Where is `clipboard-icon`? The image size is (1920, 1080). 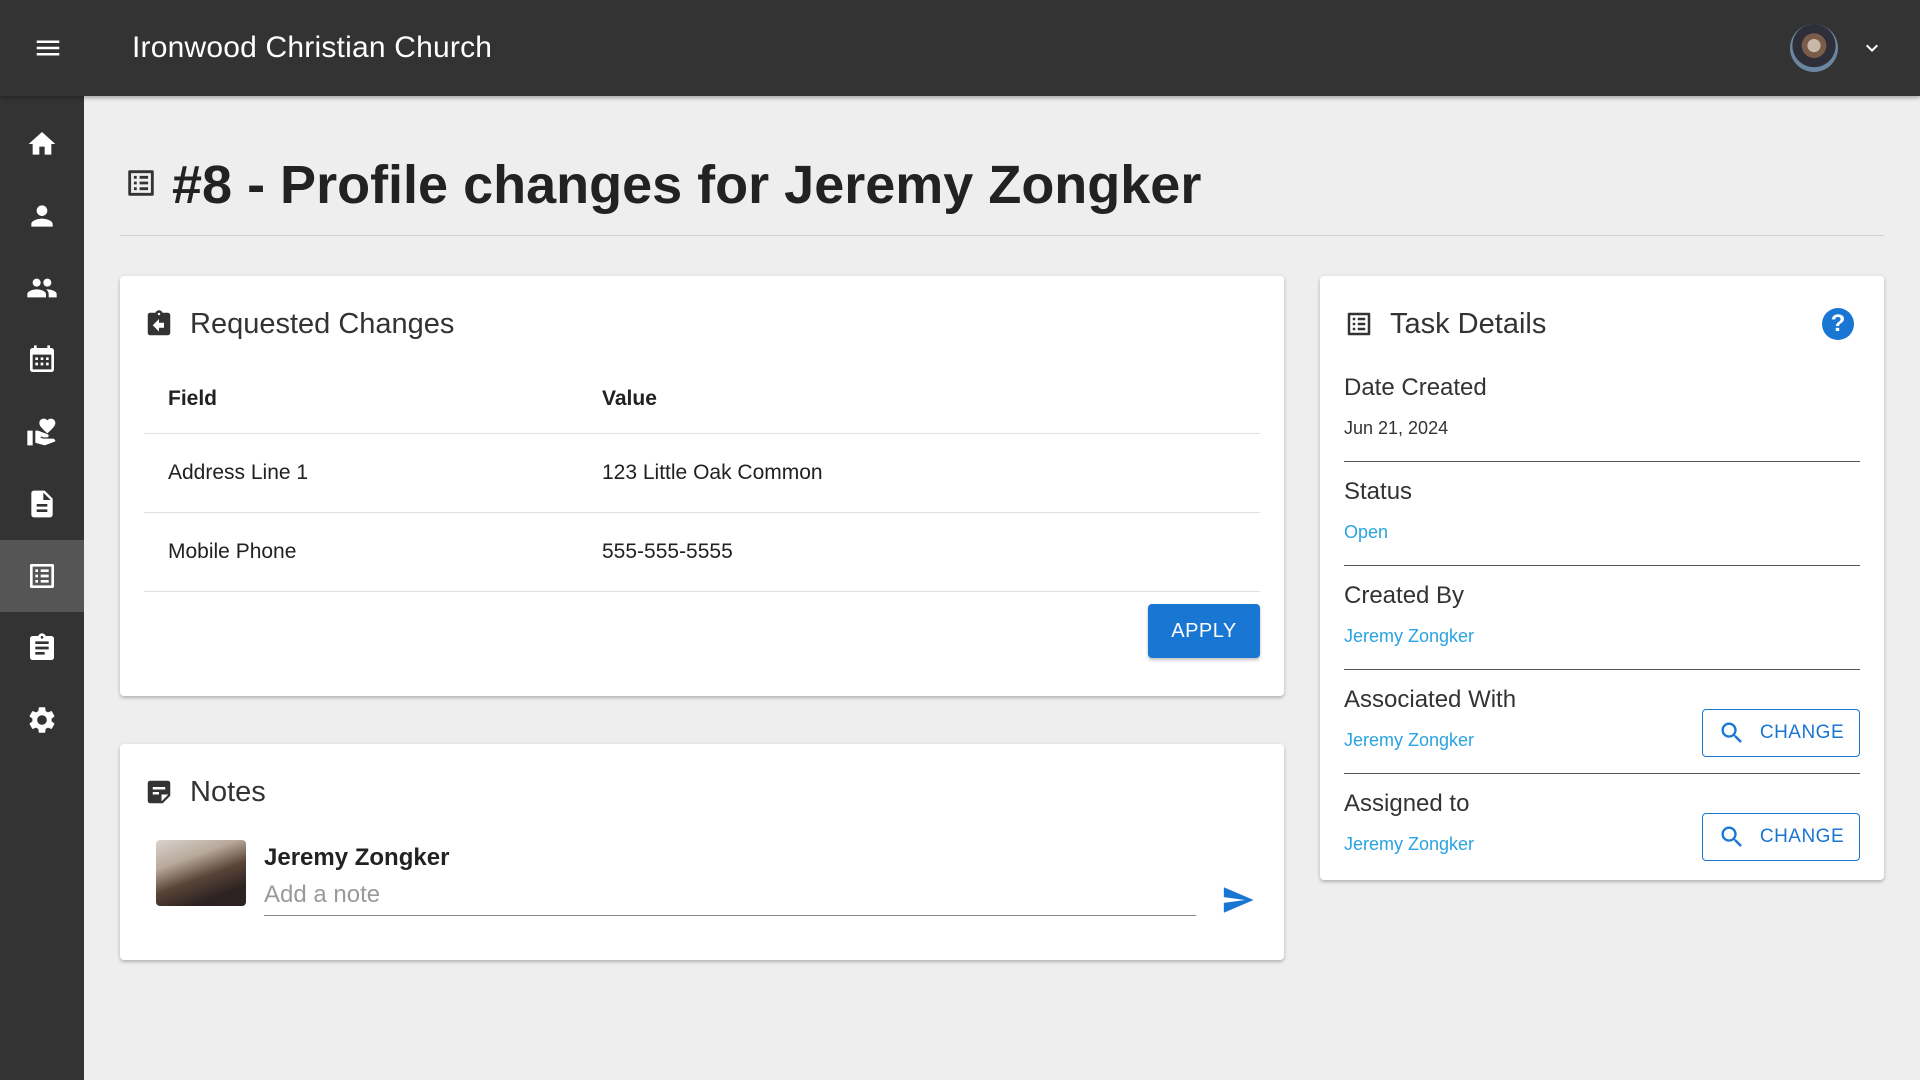
clipboard-icon is located at coordinates (42, 646).